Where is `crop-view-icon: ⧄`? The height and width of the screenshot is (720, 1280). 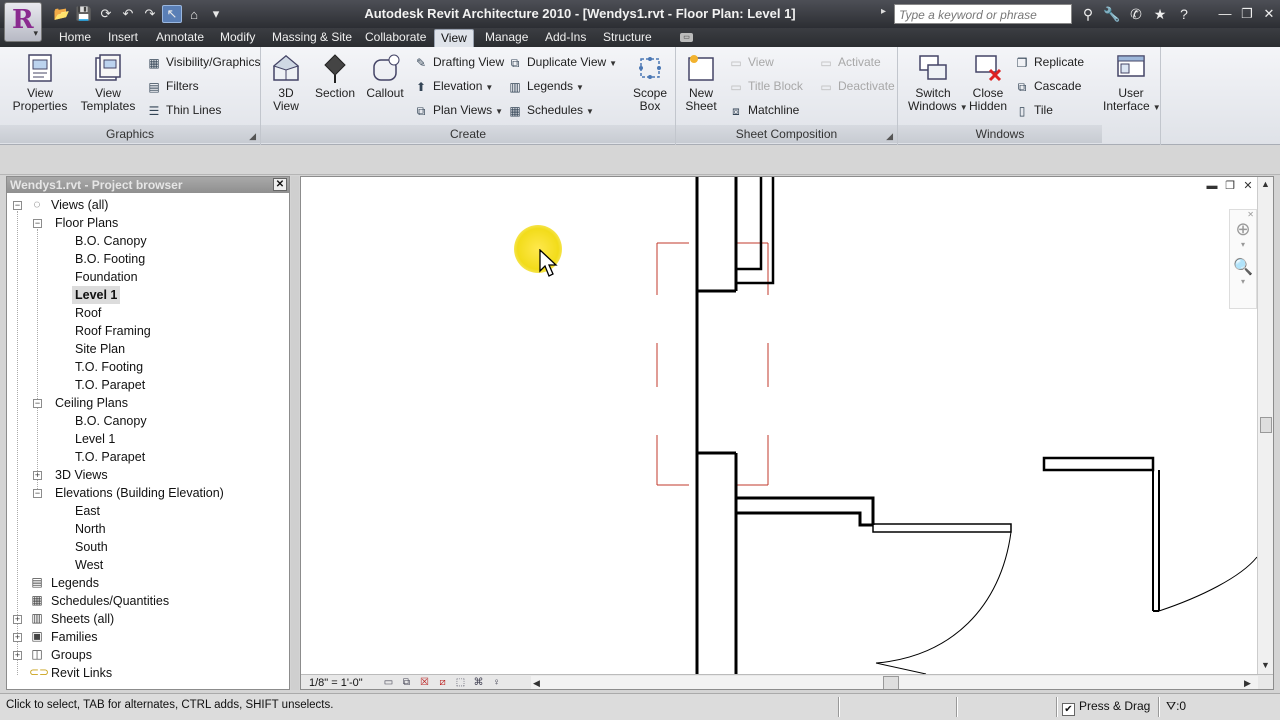 crop-view-icon: ⧄ is located at coordinates (442, 682).